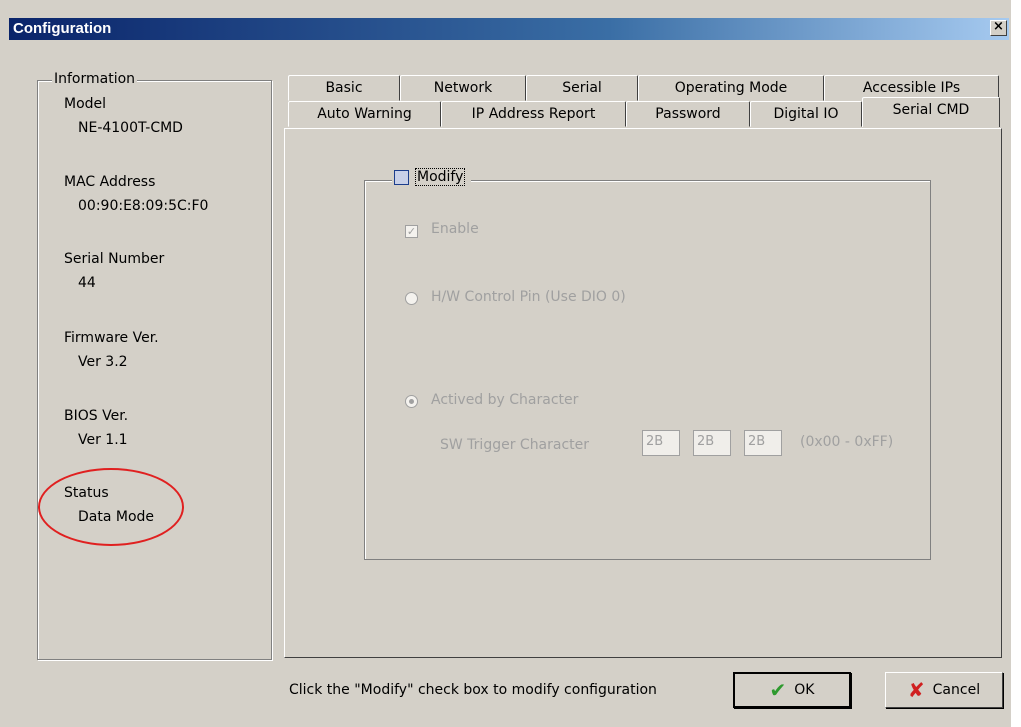  What do you see at coordinates (505, 400) in the screenshot?
I see `actived-by-character-label: Actived by Character` at bounding box center [505, 400].